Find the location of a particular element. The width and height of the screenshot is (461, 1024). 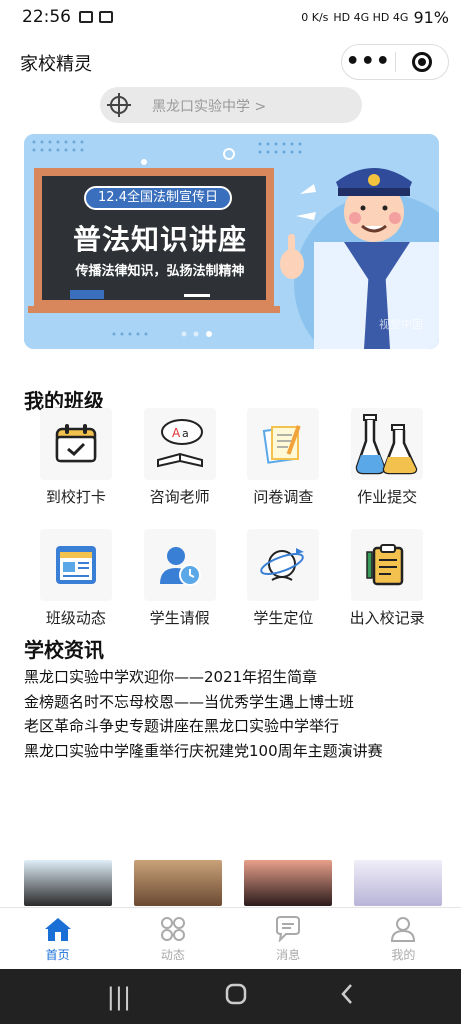

bottom-tab-bar: 首页 动态 消息 我的 is located at coordinates (230, 938).